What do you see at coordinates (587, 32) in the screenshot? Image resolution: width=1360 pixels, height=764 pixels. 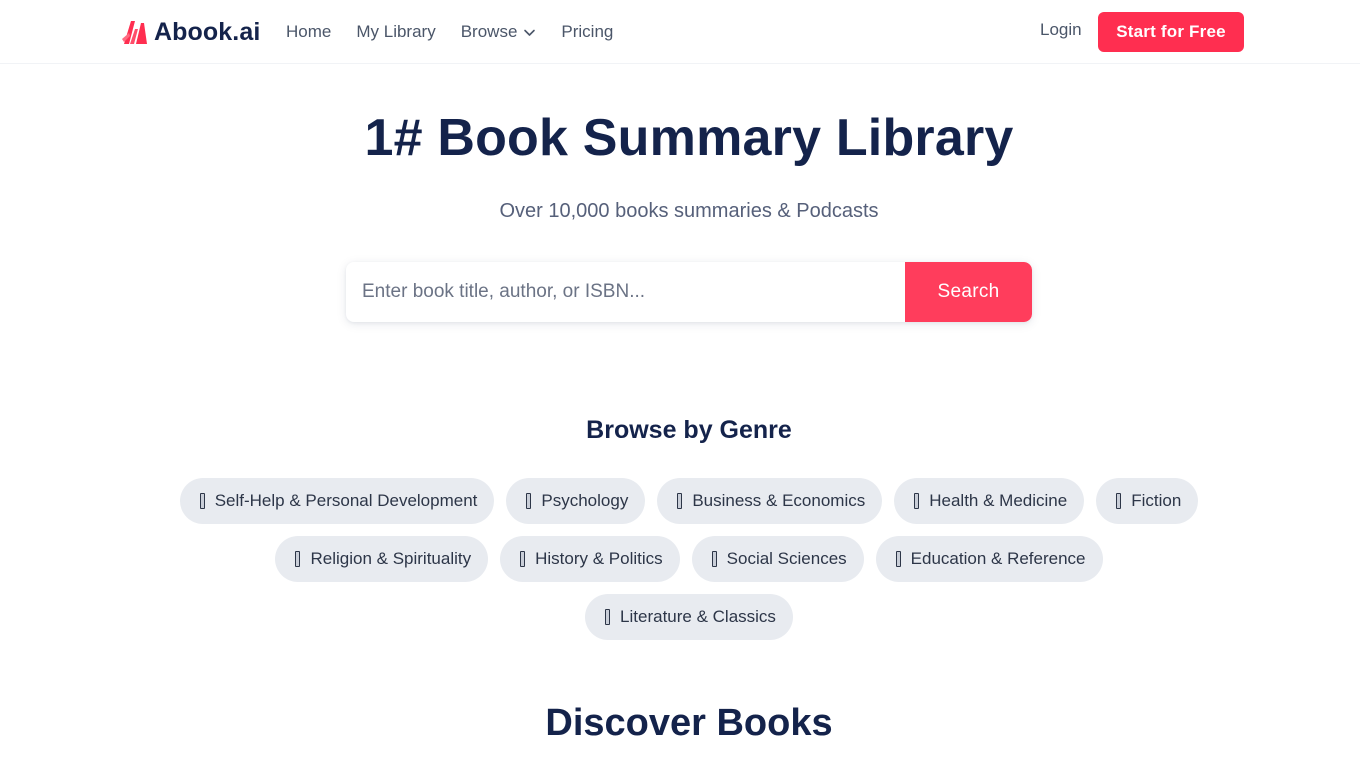 I see `nav-pricing: Pricing` at bounding box center [587, 32].